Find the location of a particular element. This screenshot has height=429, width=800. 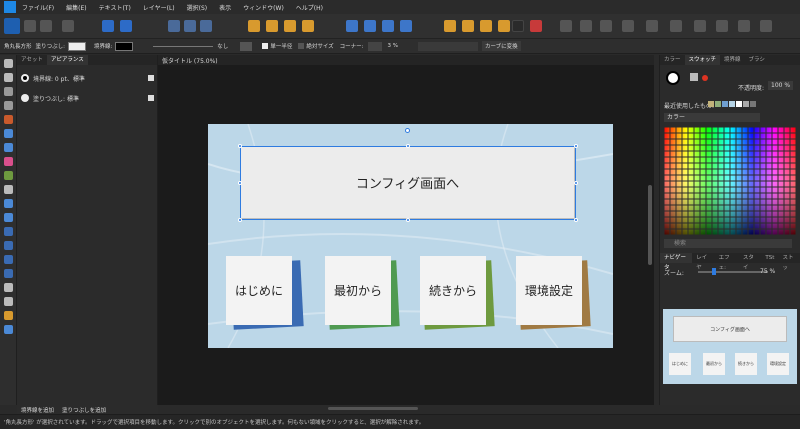

corner-options-group is located at coordinates (448, 46).